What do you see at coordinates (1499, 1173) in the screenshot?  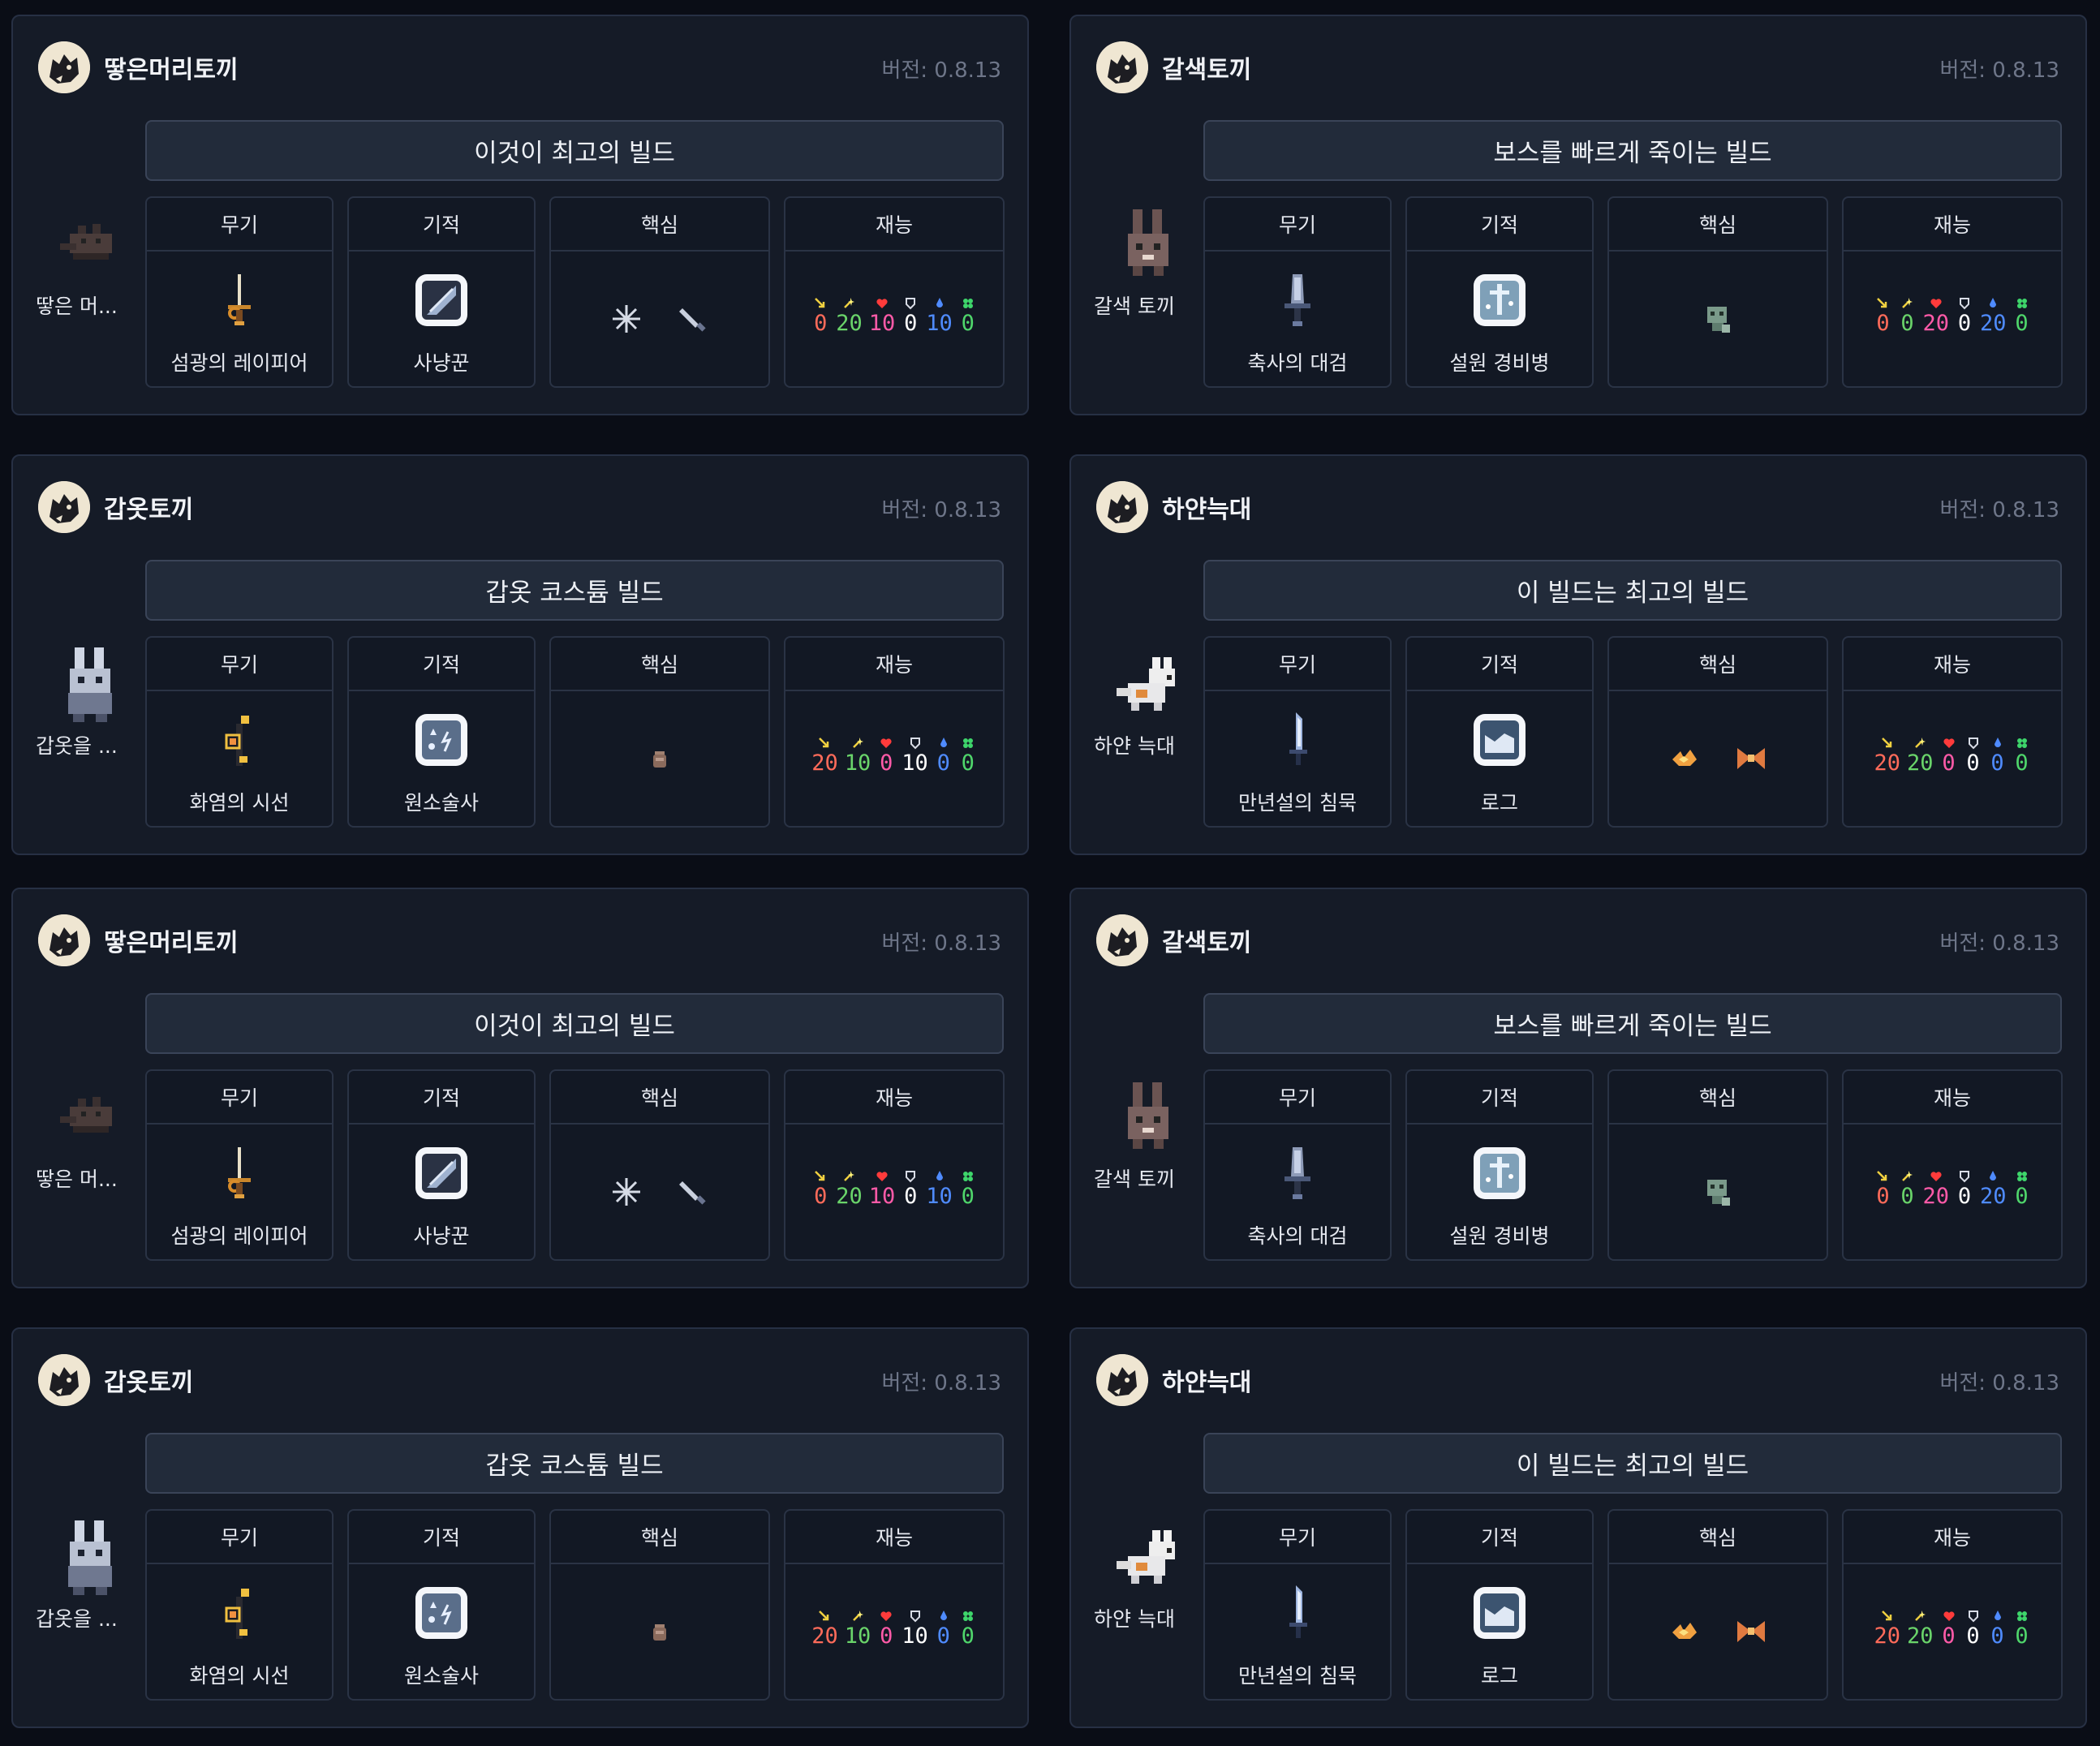 I see `snowfield-guard-miracle-icon` at bounding box center [1499, 1173].